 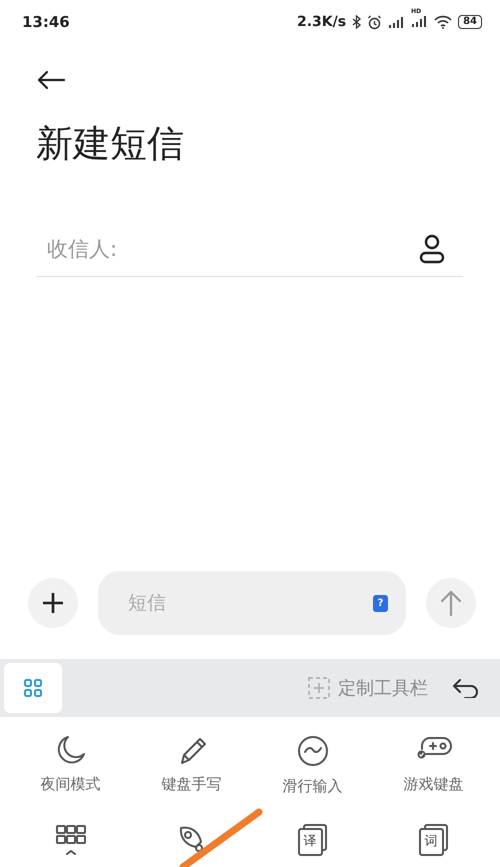 What do you see at coordinates (319, 688) in the screenshot?
I see `dashed-plus-icon` at bounding box center [319, 688].